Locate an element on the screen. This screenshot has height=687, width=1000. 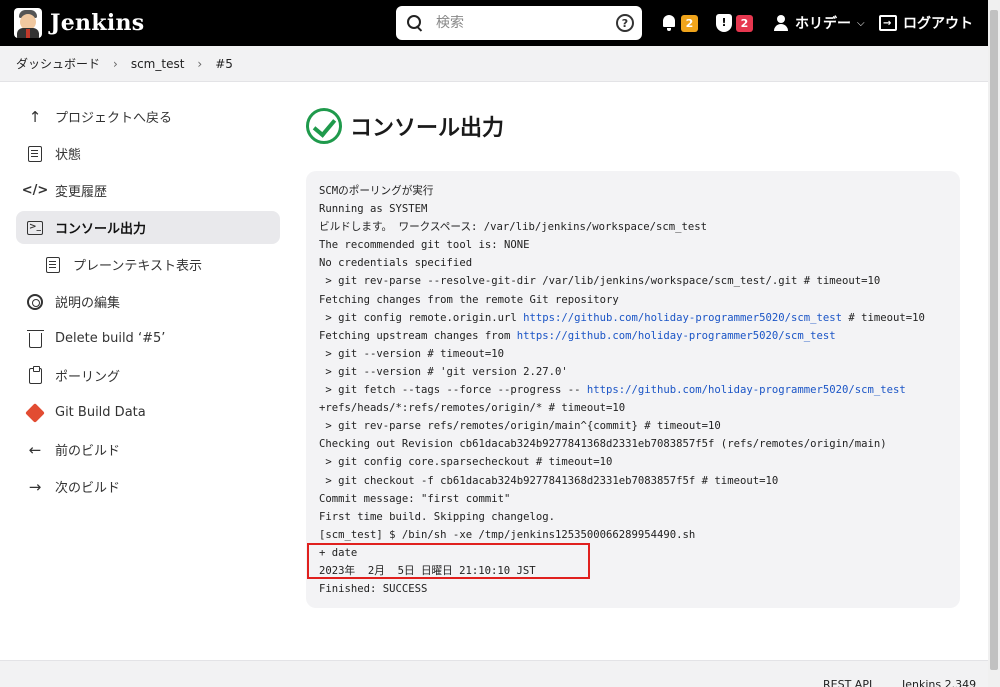
console-line: Finished: SUCCESS is located at coordinates (639, 589).